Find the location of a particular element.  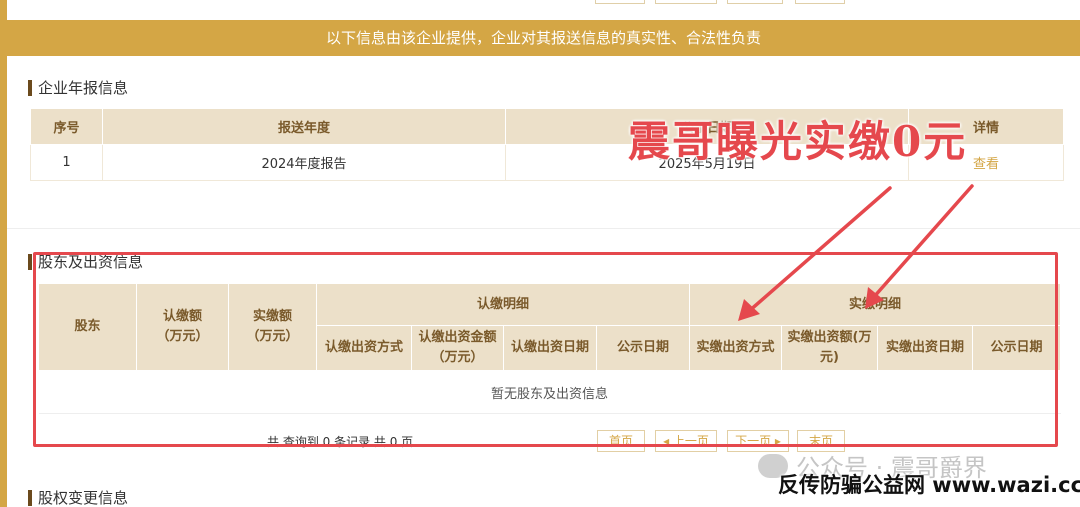

pagination-info: 共 查询到 0 条记录 共 0 页 is located at coordinates (340, 442).